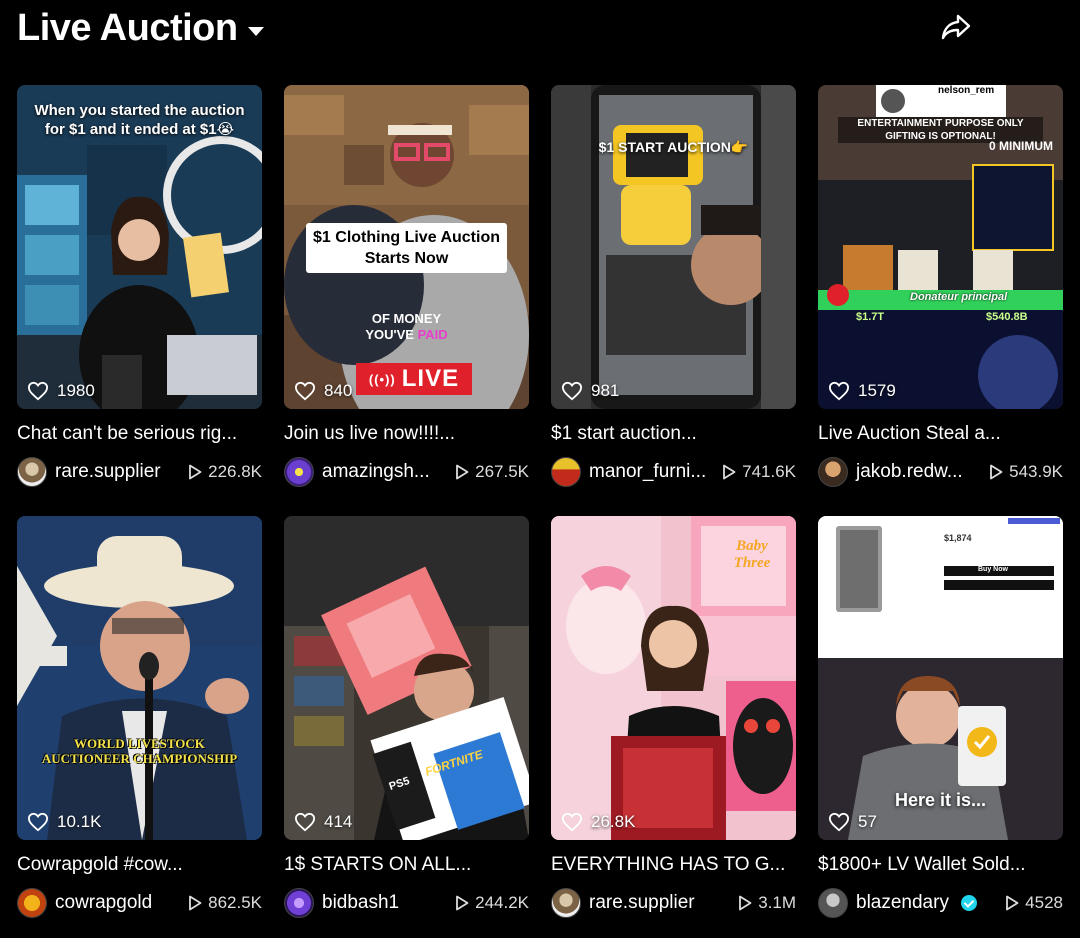  Describe the element at coordinates (777, 902) in the screenshot. I see `view-count-value: 3.1M` at that location.